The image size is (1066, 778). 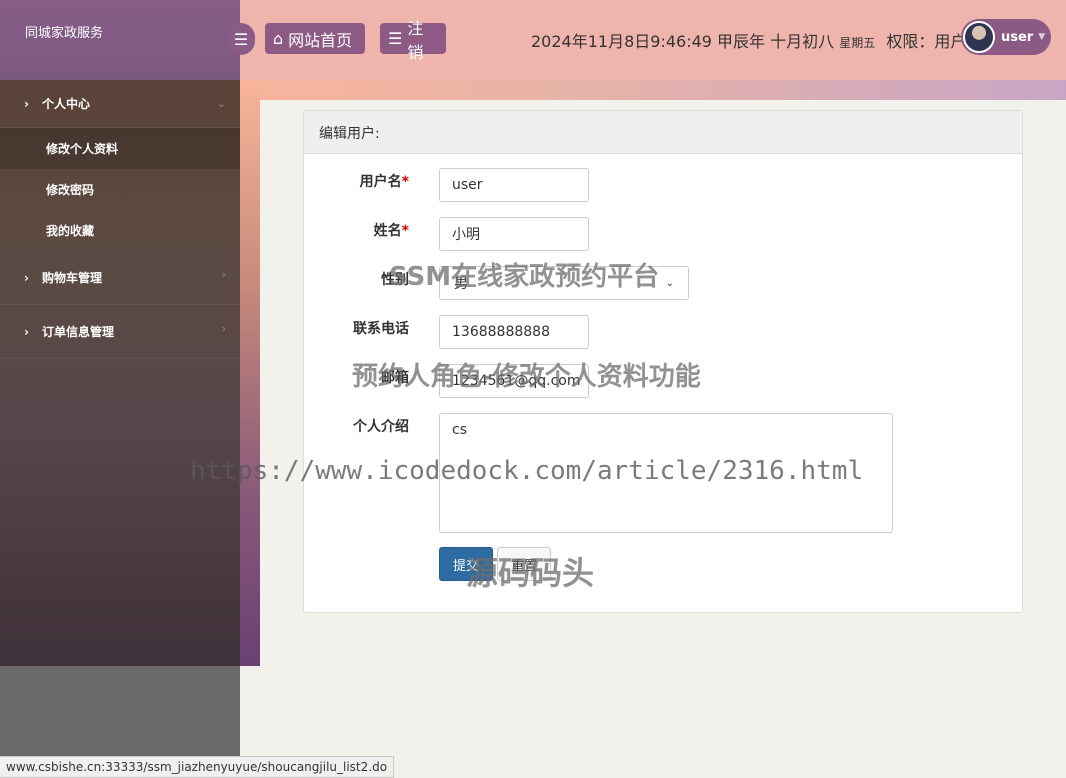 I want to click on list-icon: ☰, so click(x=395, y=38).